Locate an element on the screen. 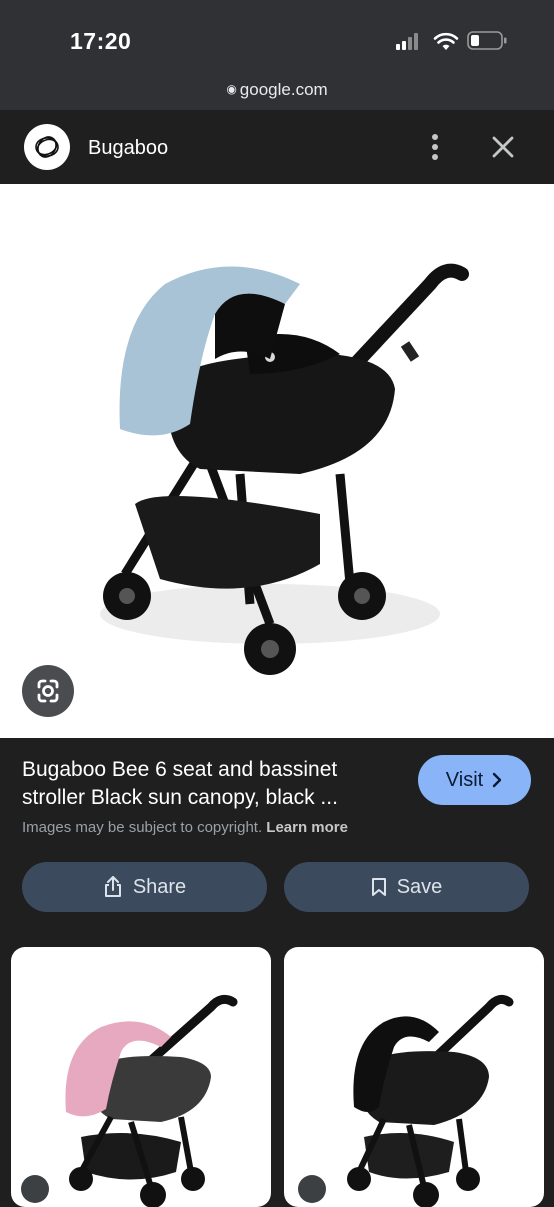  google-lens-button is located at coordinates (48, 691).